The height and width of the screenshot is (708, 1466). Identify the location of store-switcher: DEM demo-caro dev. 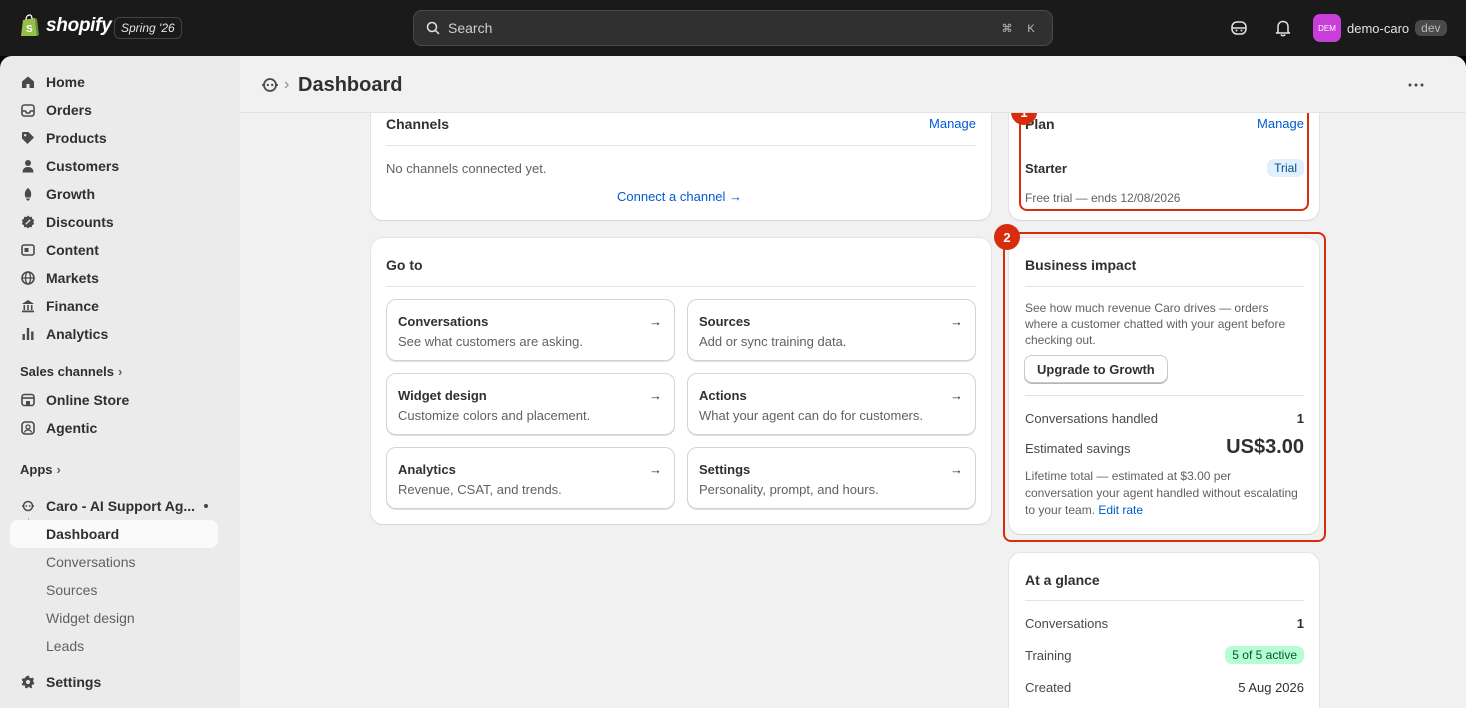
(1380, 28).